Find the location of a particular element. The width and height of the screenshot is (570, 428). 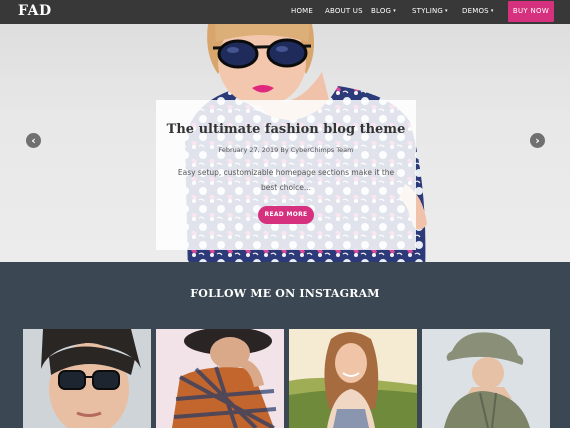

nav-item-styling: STYLING ▾ is located at coordinates (430, 11).